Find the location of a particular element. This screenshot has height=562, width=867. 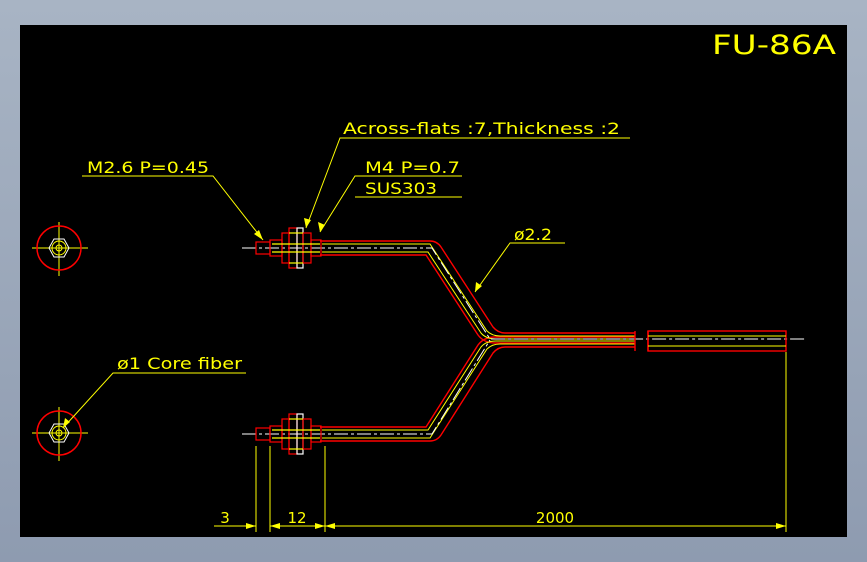

across-flats-label: Across-flats :7,Thickness :2 is located at coordinates (481, 128).